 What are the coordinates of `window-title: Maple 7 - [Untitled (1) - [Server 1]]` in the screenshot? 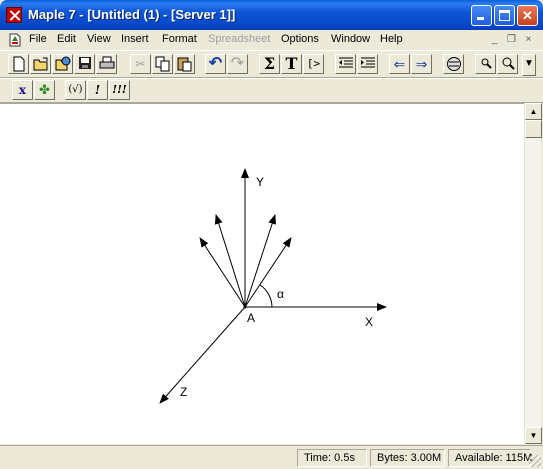 It's located at (132, 14).